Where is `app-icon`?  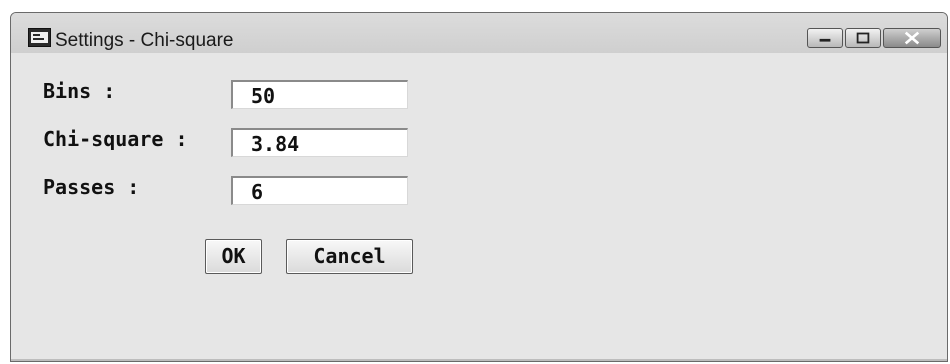
app-icon is located at coordinates (39, 37).